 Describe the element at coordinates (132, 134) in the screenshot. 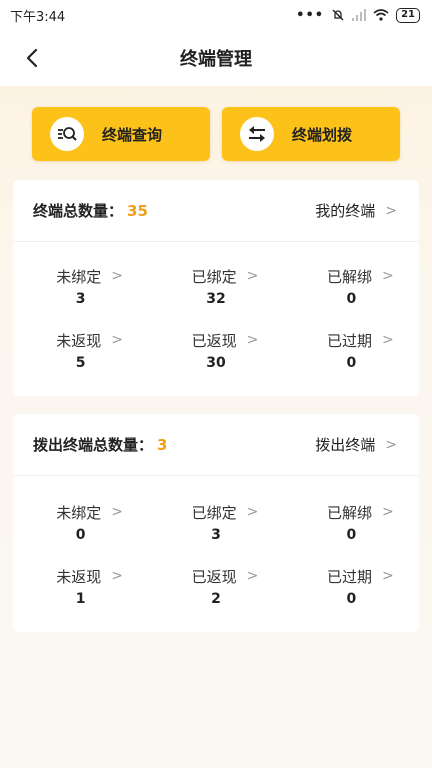

I see `terminal-query-label: 终端查询` at that location.